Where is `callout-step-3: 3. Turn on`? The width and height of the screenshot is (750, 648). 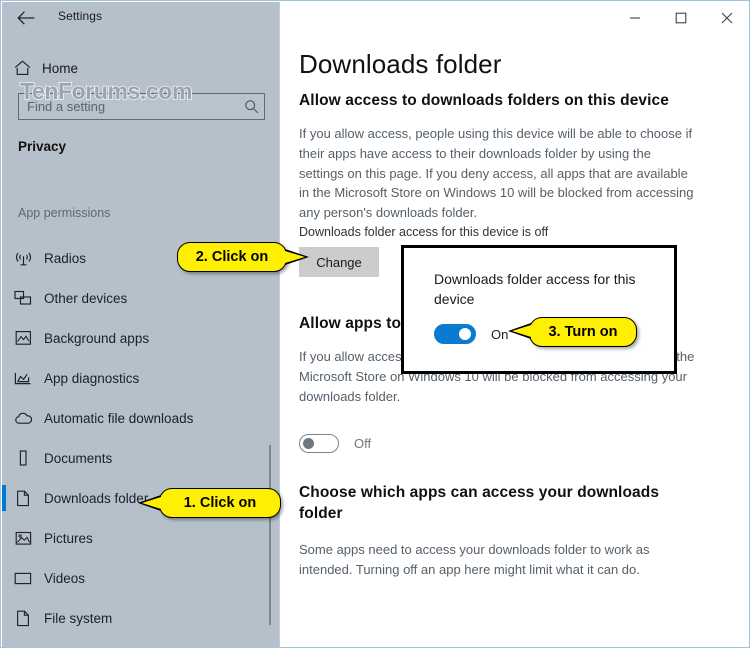
callout-step-3: 3. Turn on is located at coordinates (572, 332).